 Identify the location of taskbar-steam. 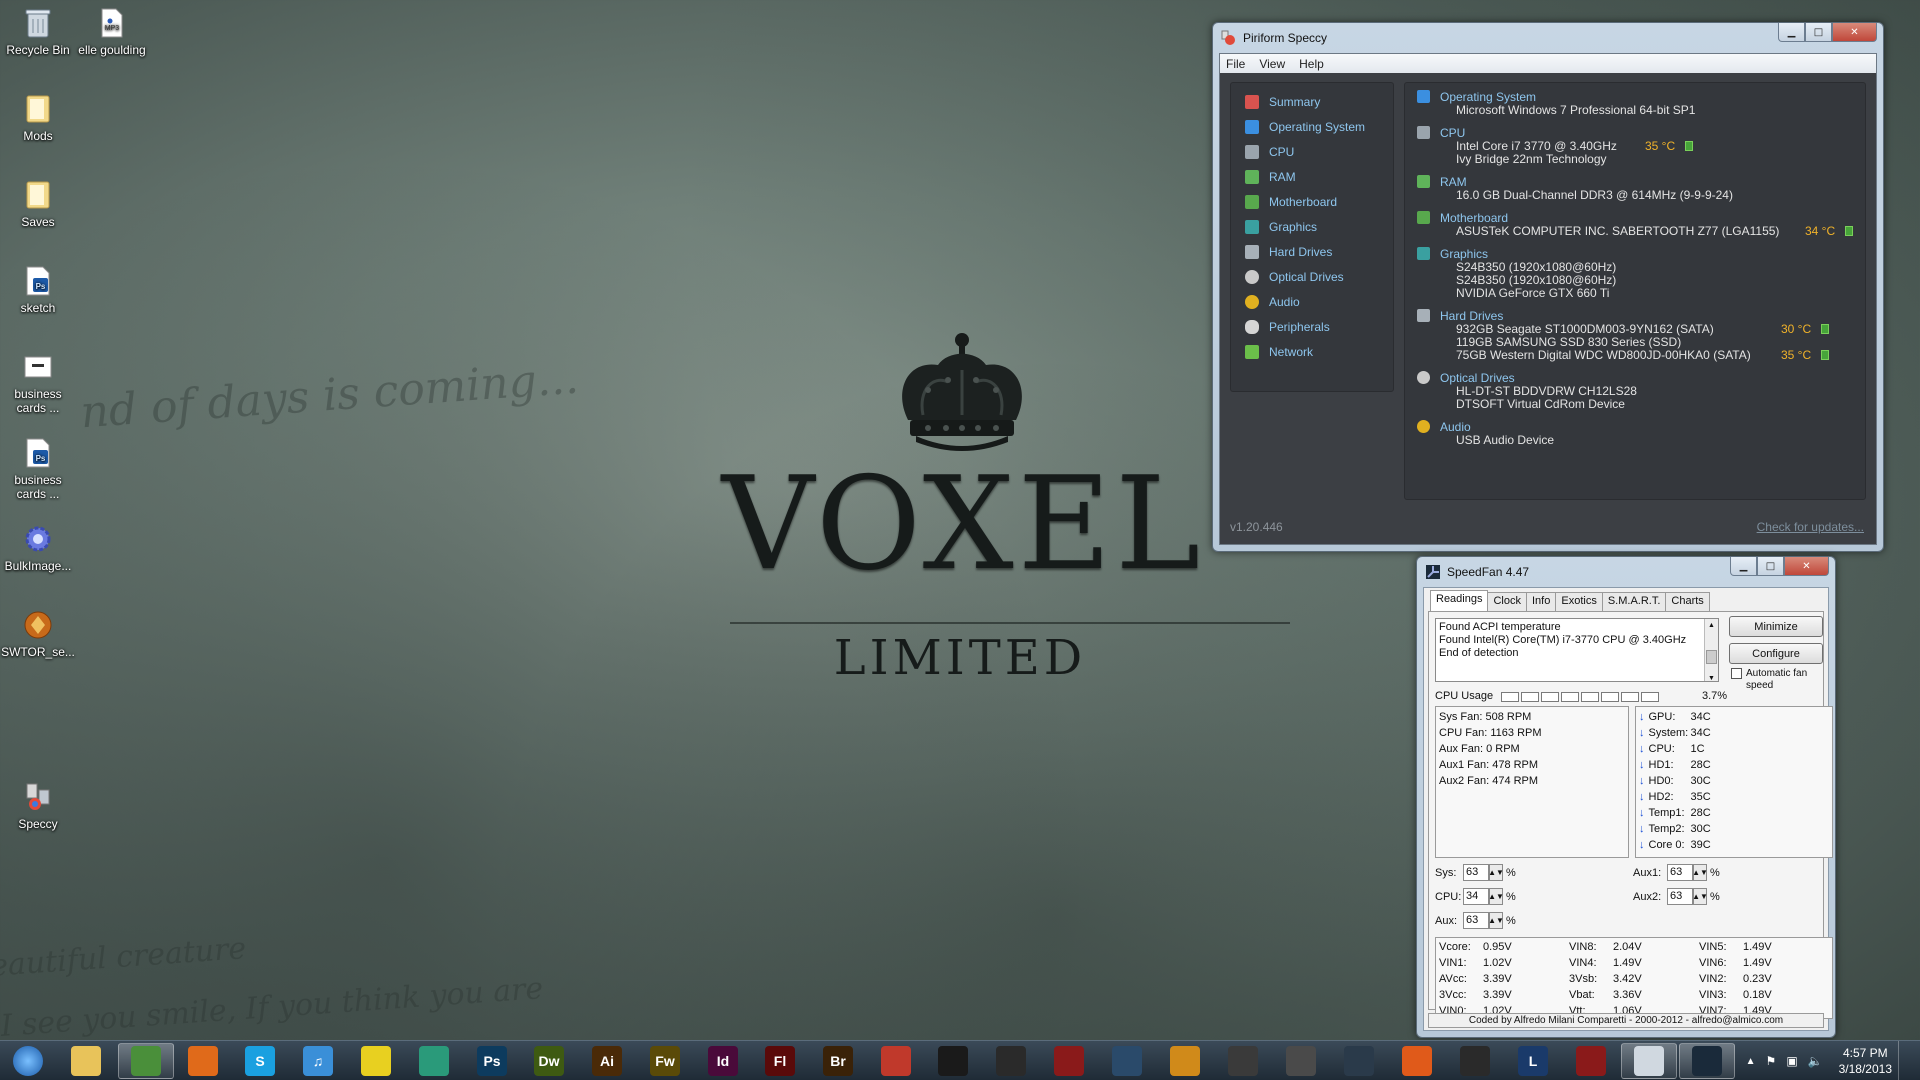
(1359, 1061).